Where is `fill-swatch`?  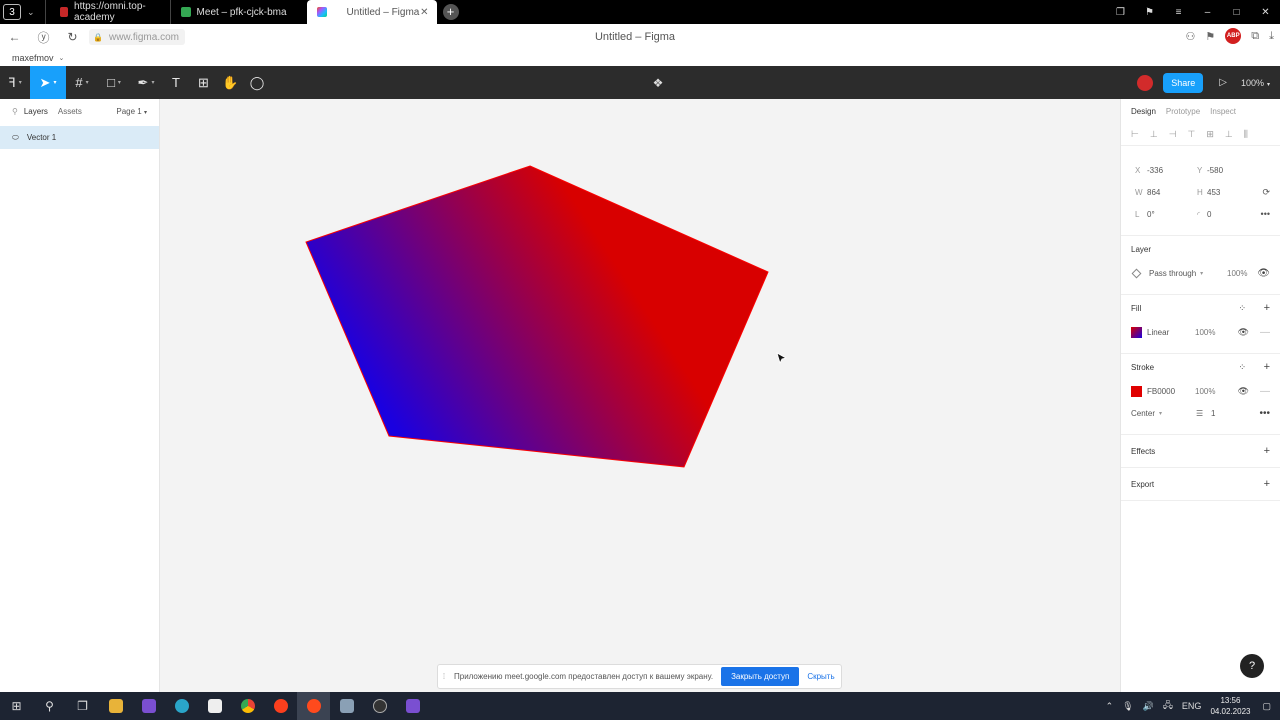 fill-swatch is located at coordinates (1136, 332).